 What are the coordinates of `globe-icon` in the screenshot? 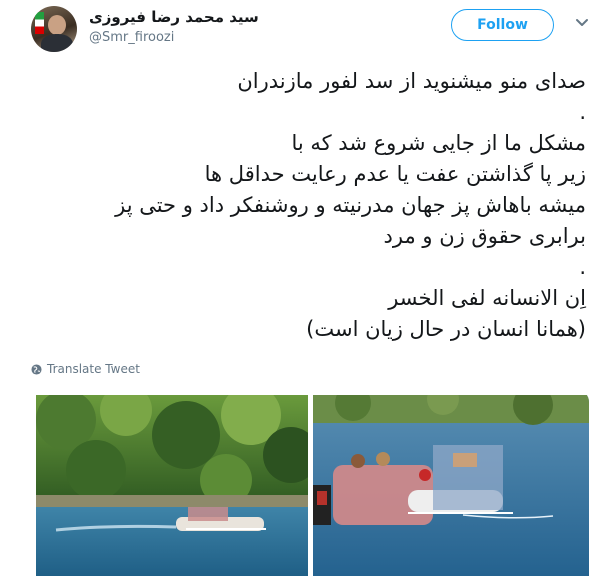 It's located at (36, 369).